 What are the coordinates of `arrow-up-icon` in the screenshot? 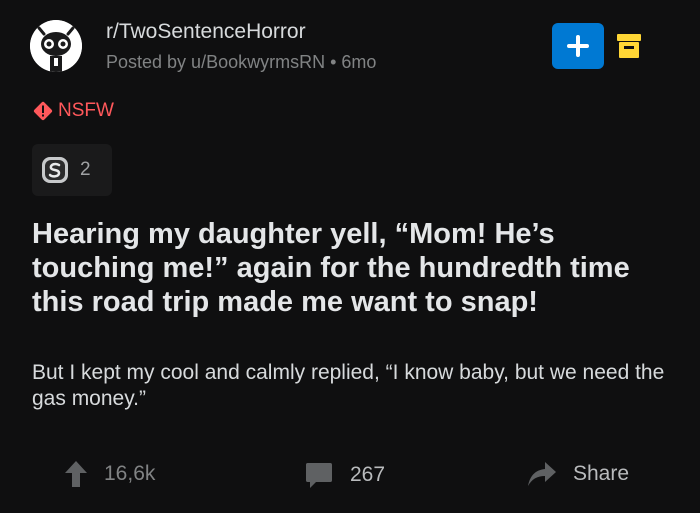 It's located at (76, 474).